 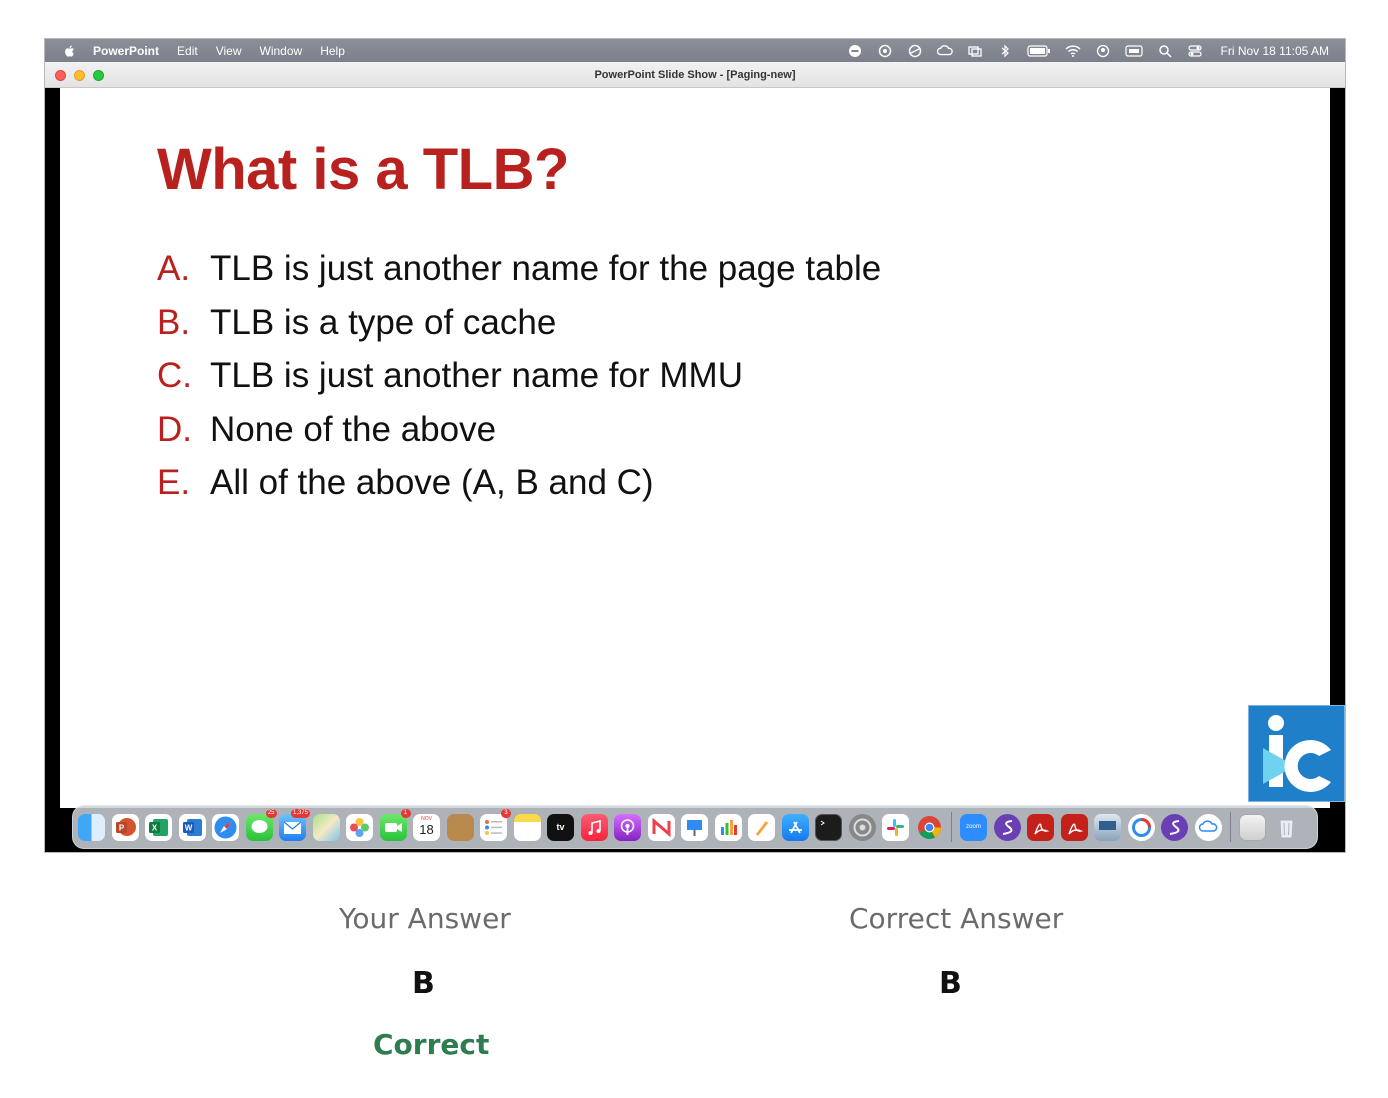 I want to click on macos-dock: P X W 25 1,375 1 NOV 18 3 tv zoom, so click(x=695, y=827).